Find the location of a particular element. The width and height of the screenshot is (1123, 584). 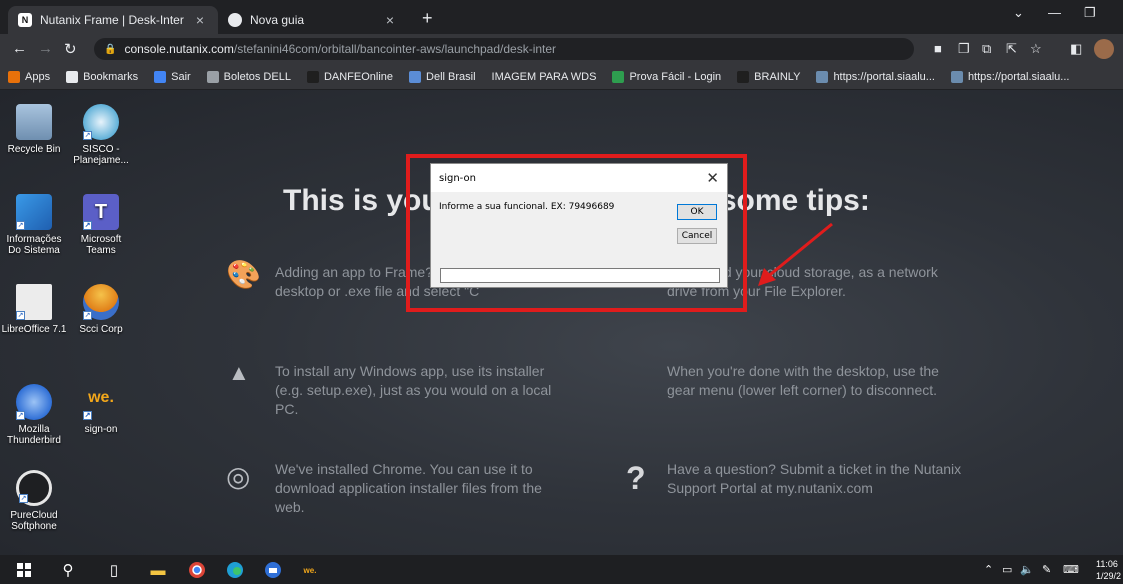

desktop-icon-sign-on: we. ↗ sign-on is located at coordinates (101, 409).